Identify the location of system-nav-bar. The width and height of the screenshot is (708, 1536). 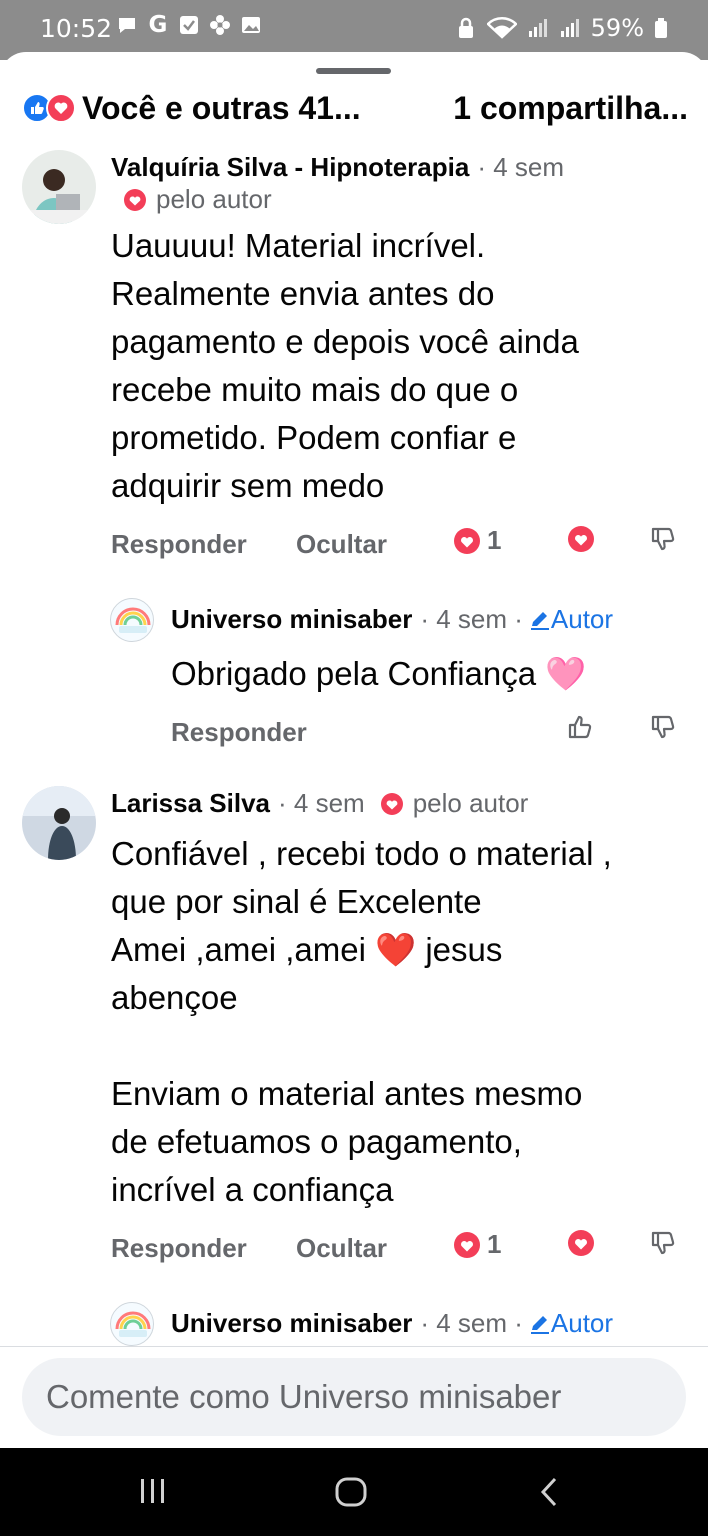
(354, 1492).